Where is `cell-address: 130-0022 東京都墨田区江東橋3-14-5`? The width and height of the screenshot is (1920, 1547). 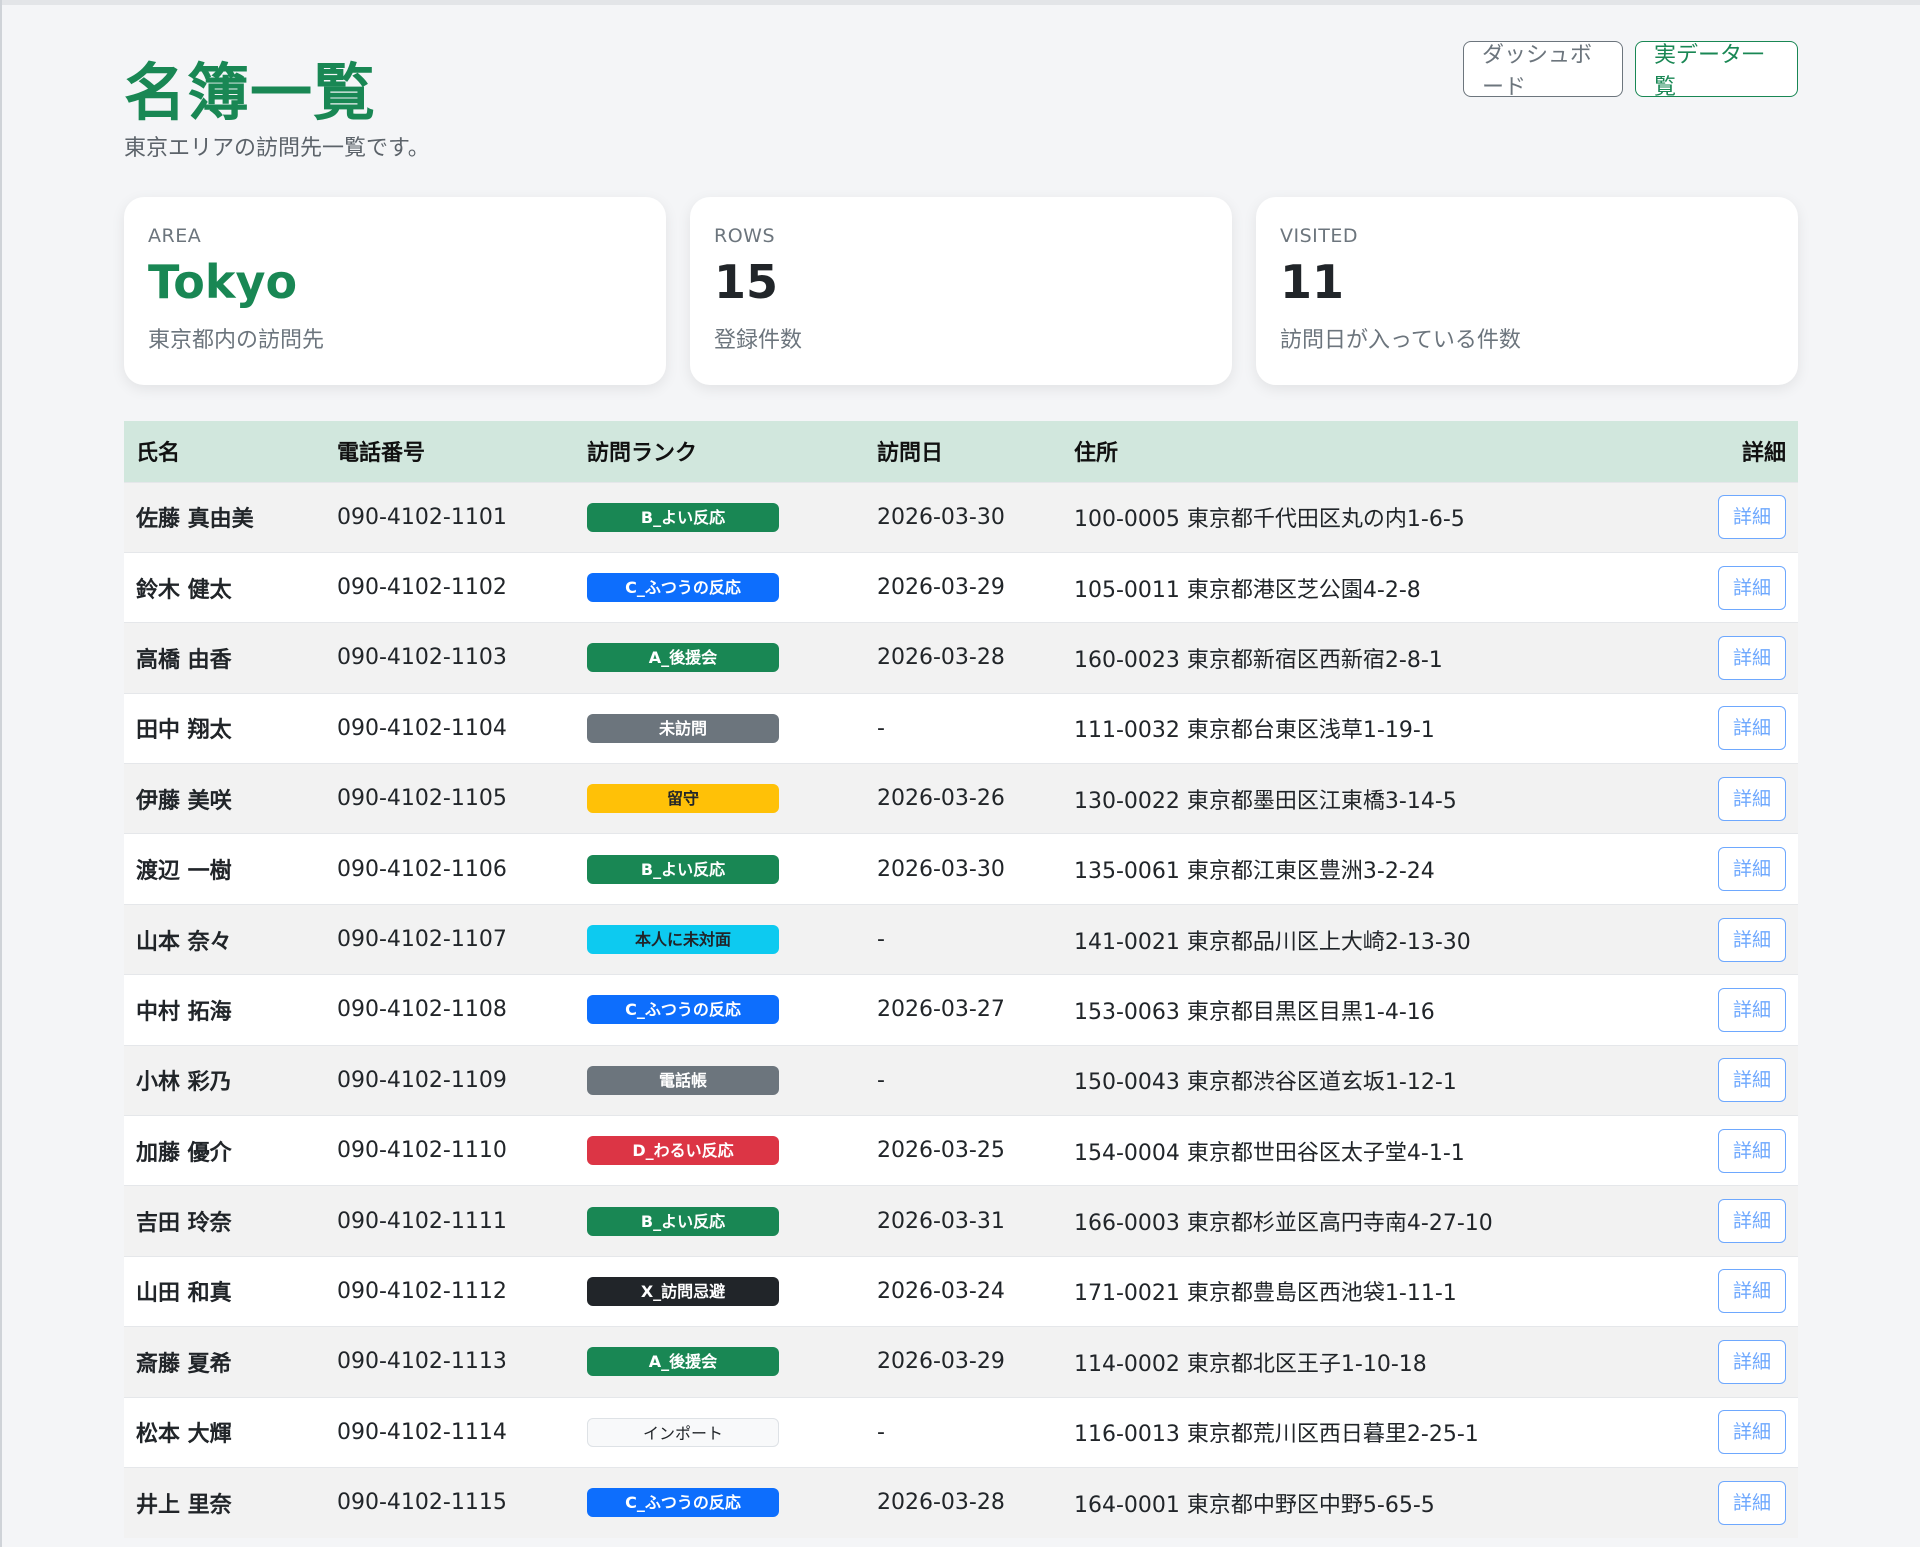 cell-address: 130-0022 東京都墨田区江東橋3-14-5 is located at coordinates (1265, 801).